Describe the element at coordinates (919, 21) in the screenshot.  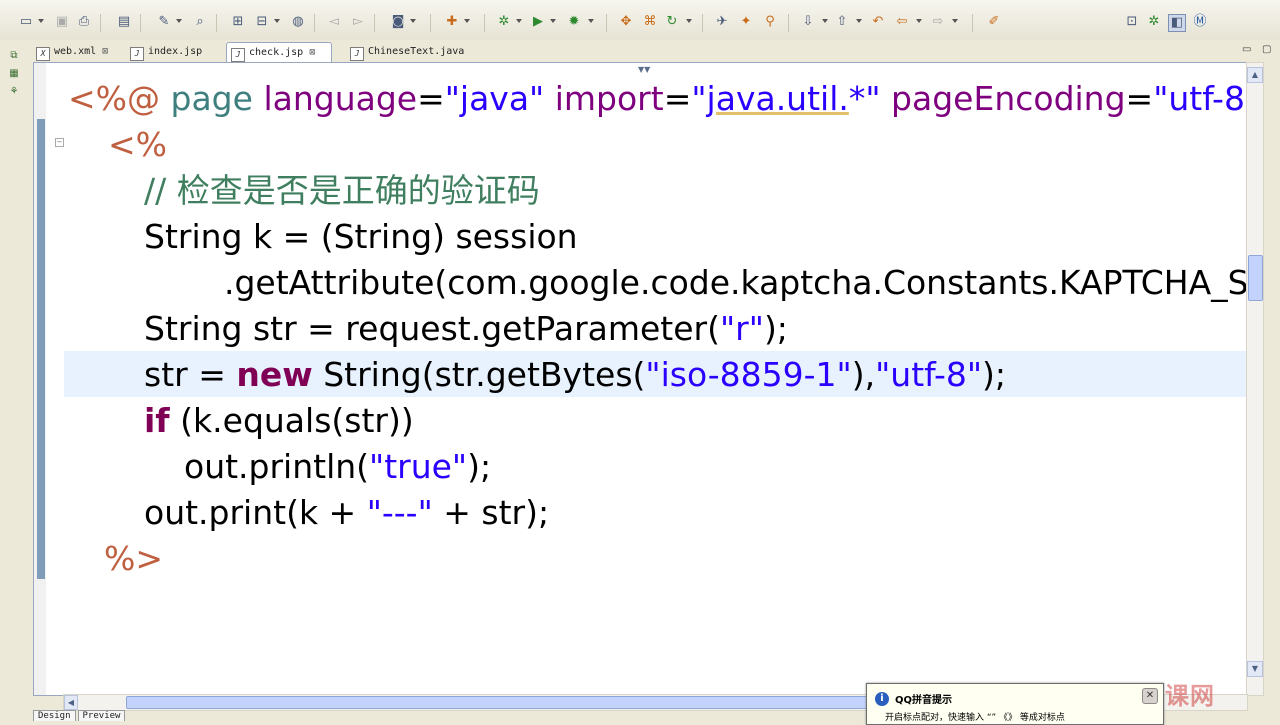
I see `back-dropdown-arrow` at that location.